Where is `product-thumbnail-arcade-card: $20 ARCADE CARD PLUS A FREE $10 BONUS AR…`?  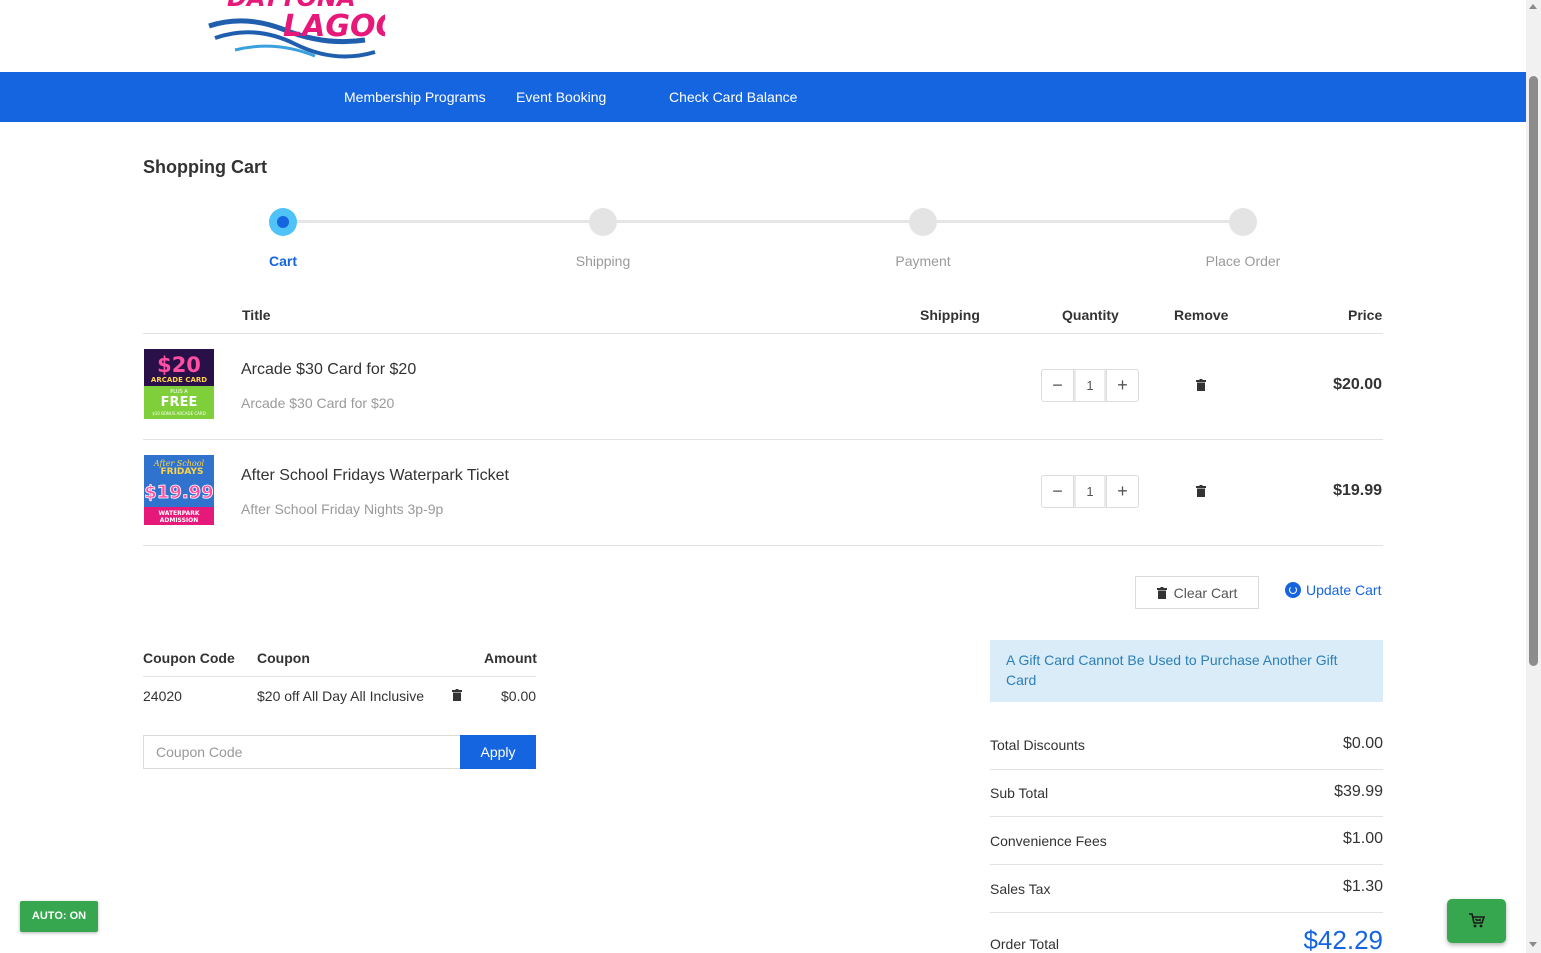
product-thumbnail-arcade-card: $20 ARCADE CARD PLUS A FREE $10 BONUS AR… is located at coordinates (179, 384).